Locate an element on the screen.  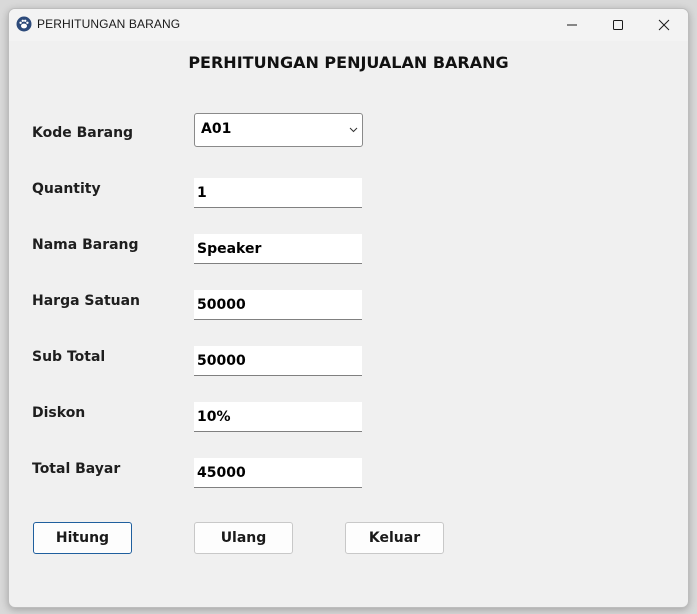
kode-barang-combobox: A01 is located at coordinates (278, 130).